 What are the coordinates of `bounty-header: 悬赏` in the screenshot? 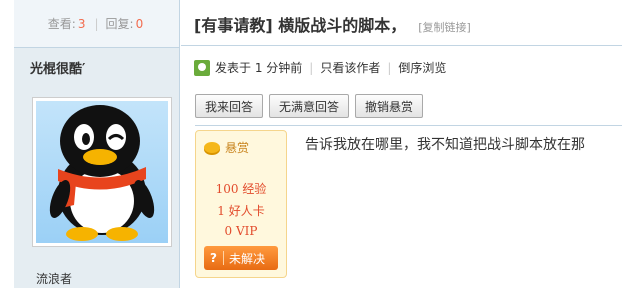 It's located at (241, 143).